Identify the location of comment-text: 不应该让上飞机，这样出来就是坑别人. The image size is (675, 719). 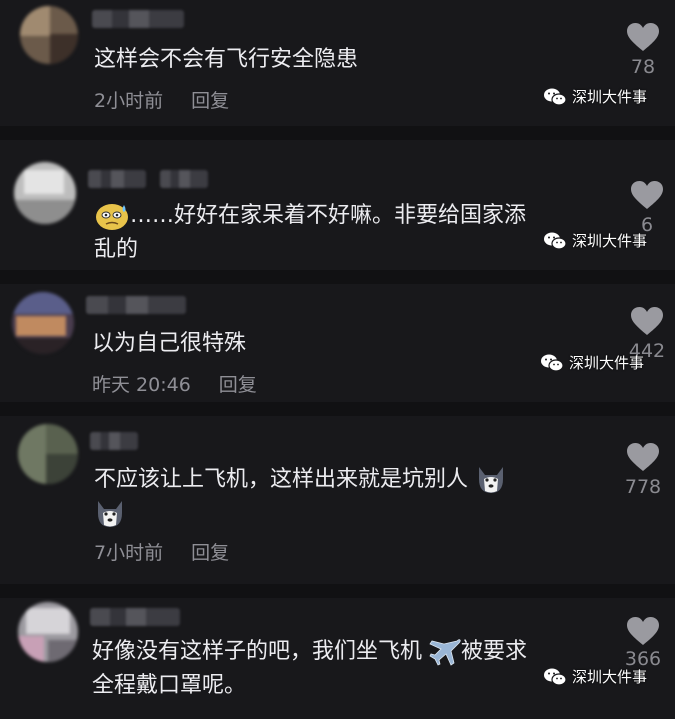
(300, 479).